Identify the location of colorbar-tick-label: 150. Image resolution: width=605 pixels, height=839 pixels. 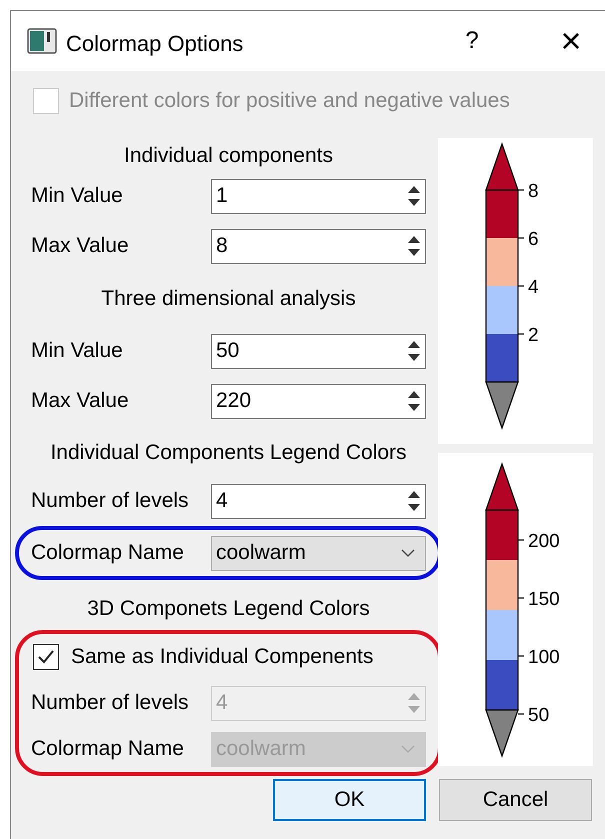
(544, 599).